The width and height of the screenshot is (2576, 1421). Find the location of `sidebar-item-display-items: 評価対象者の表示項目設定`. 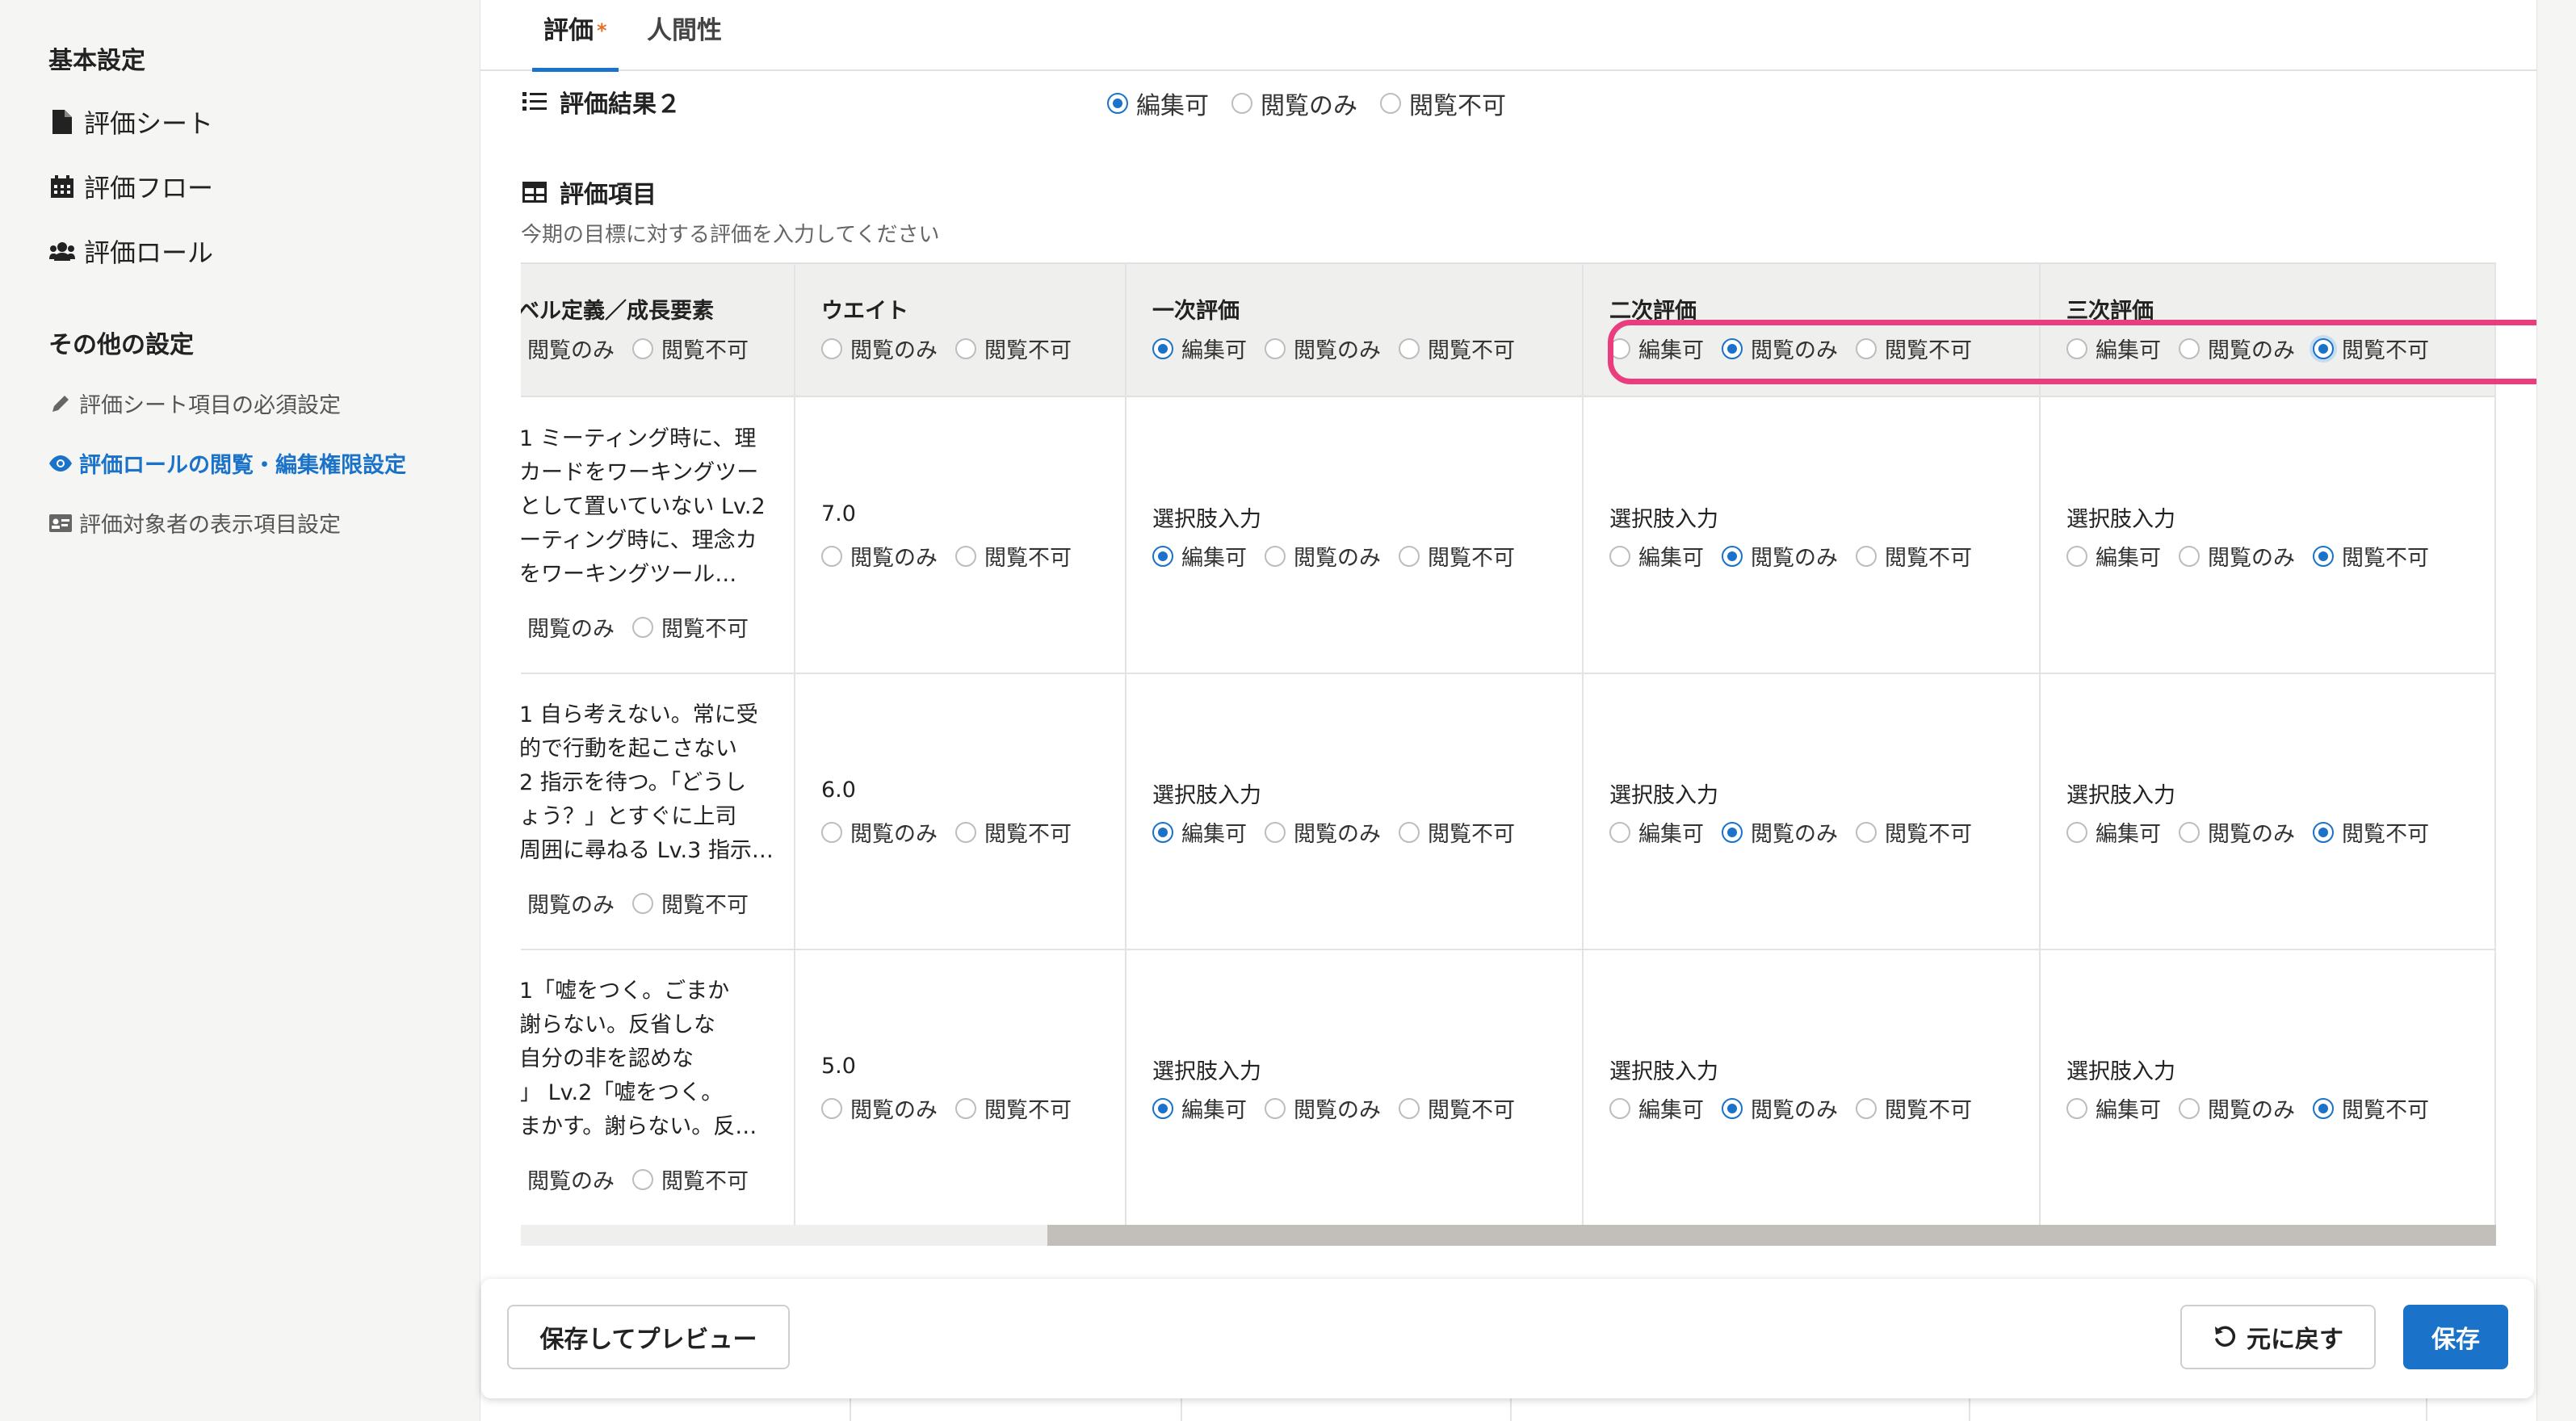

sidebar-item-display-items: 評価対象者の表示項目設定 is located at coordinates (194, 523).